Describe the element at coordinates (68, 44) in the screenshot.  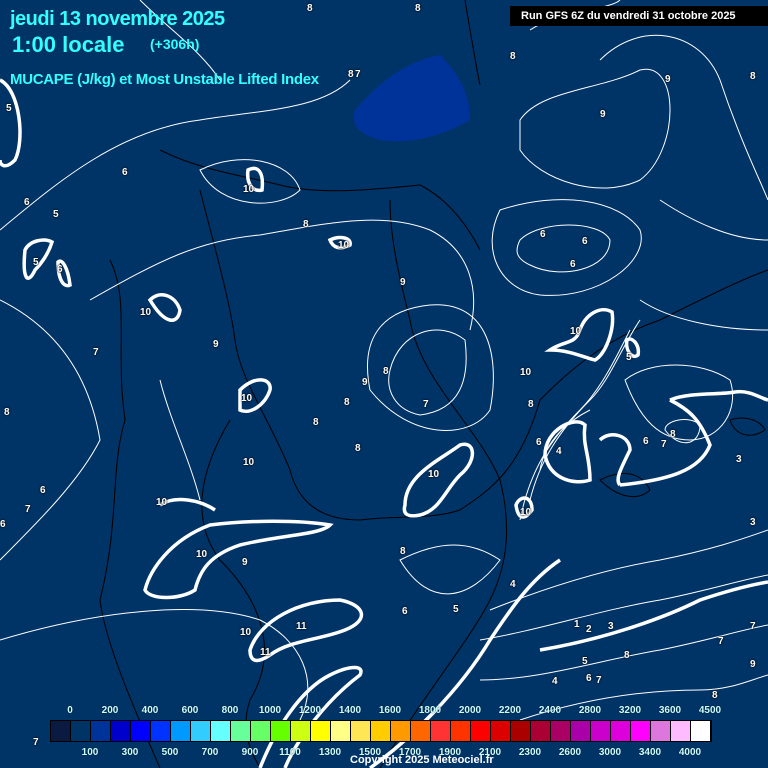
I see `forecast-time: 1:00 locale` at that location.